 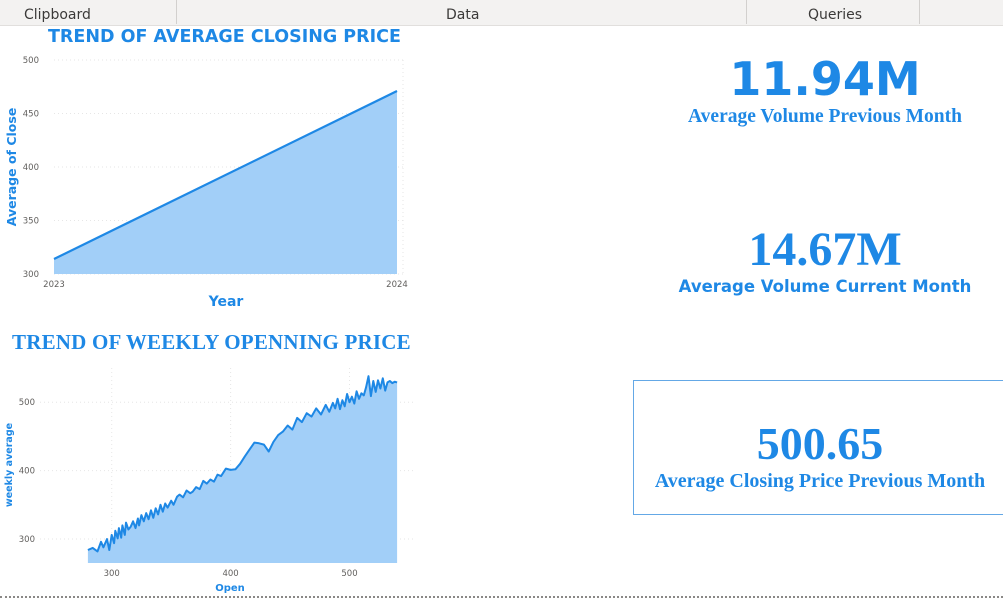 What do you see at coordinates (397, 285) in the screenshot?
I see `x-tick-label: 2024` at bounding box center [397, 285].